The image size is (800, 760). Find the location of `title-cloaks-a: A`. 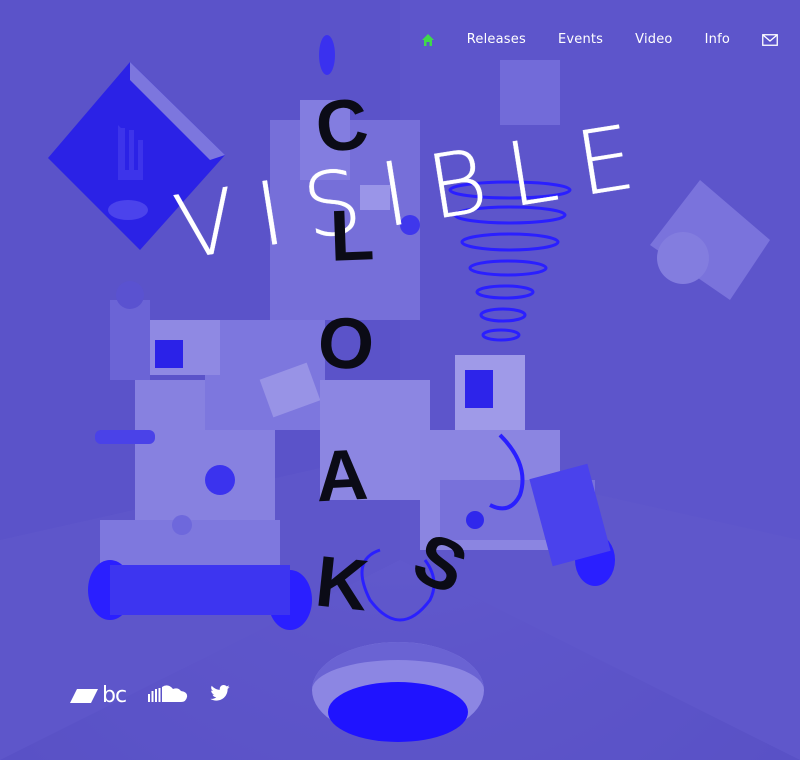

title-cloaks-a: A is located at coordinates (342, 476).